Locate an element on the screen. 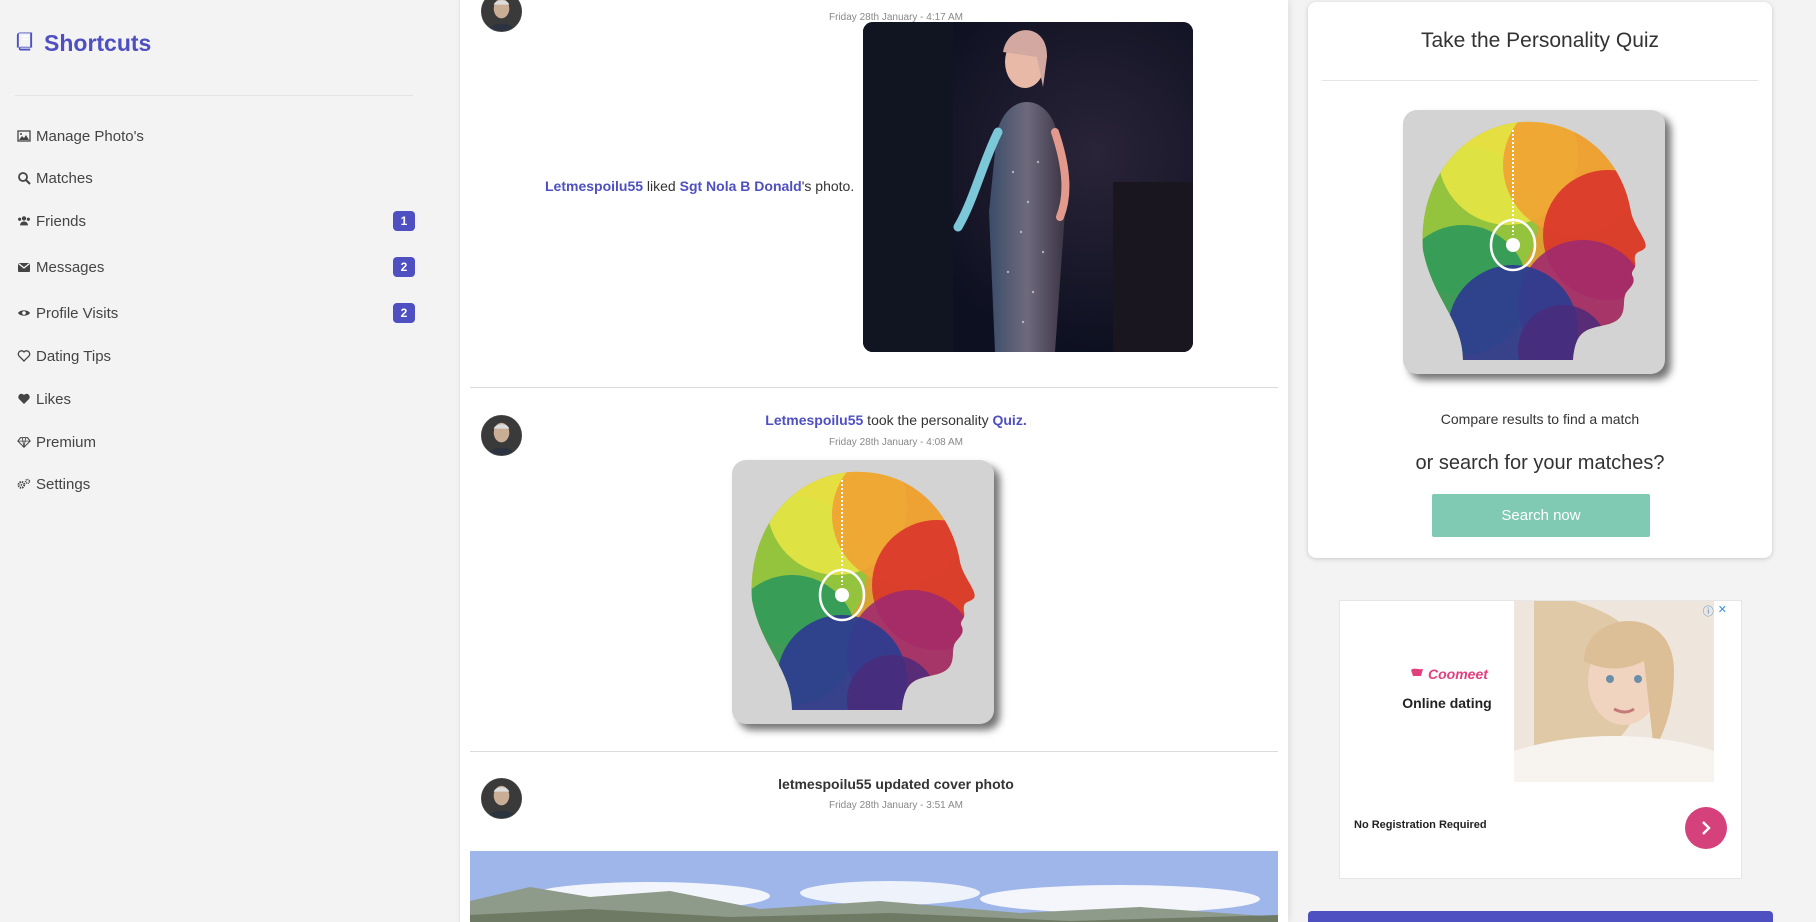 This screenshot has width=1816, height=922. chevron-right-icon is located at coordinates (1706, 828).